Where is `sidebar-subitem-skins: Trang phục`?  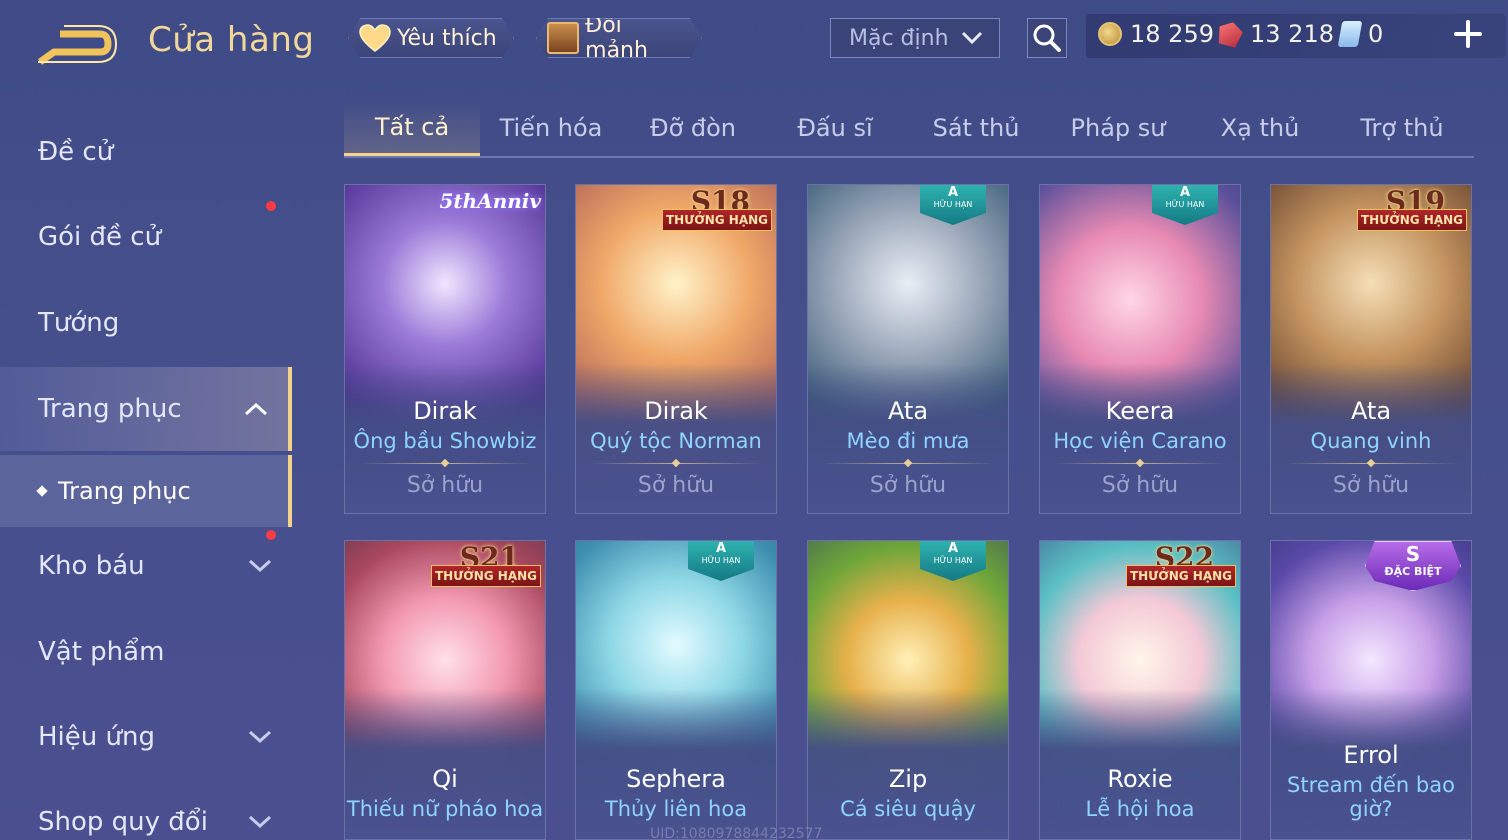 sidebar-subitem-skins: Trang phục is located at coordinates (146, 491).